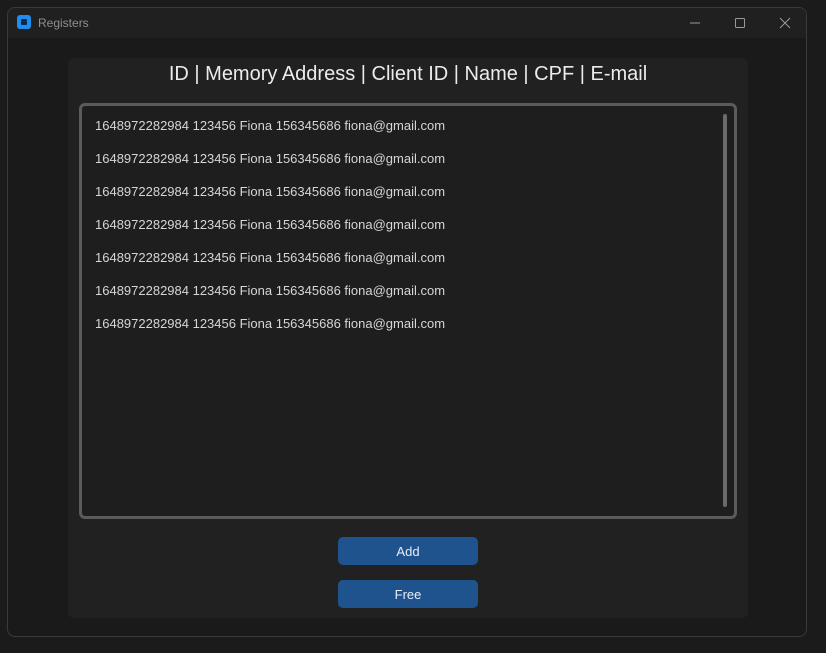 The width and height of the screenshot is (826, 653). What do you see at coordinates (725, 310) in the screenshot?
I see `vertical-scrollbar` at bounding box center [725, 310].